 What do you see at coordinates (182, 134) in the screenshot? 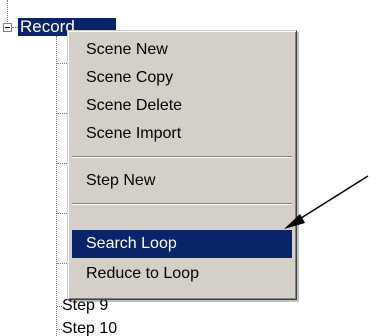
I see `menu-item-scene-import: Scene Import` at bounding box center [182, 134].